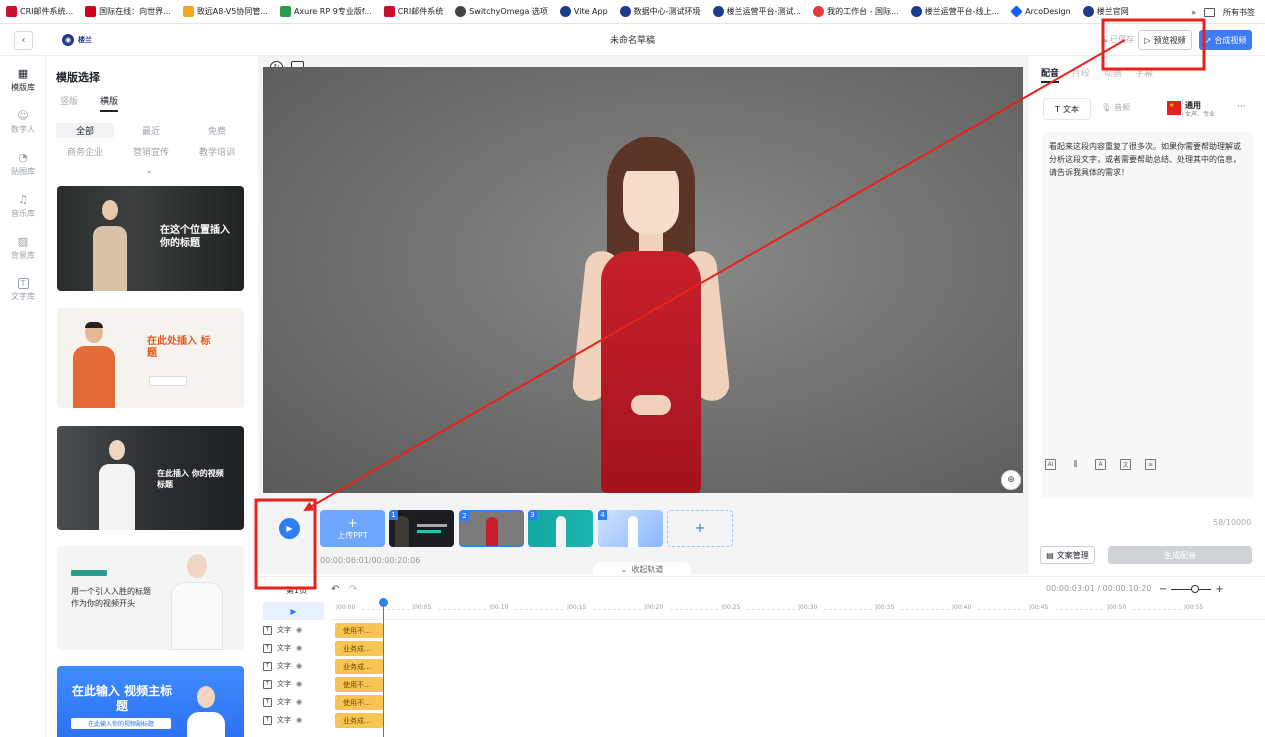 The image size is (1265, 737). I want to click on bookmark: CRI邮件系统, so click(413, 11).